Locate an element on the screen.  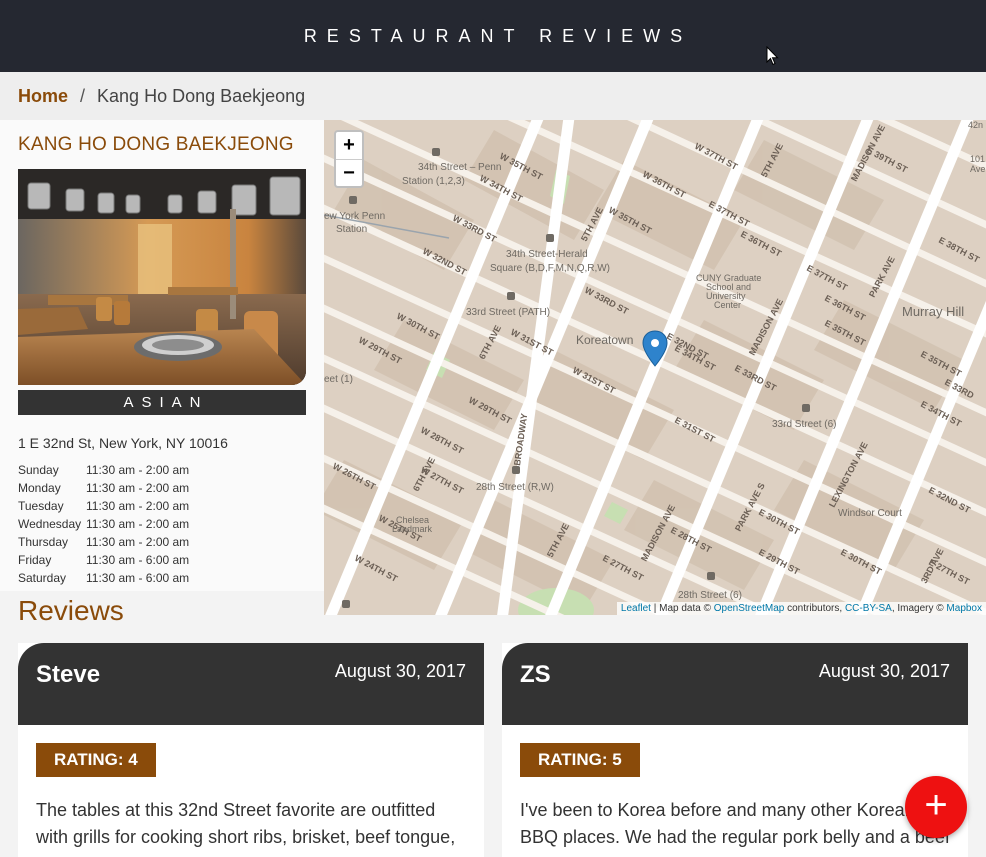
map-zoom-control: + − is located at coordinates (349, 159).